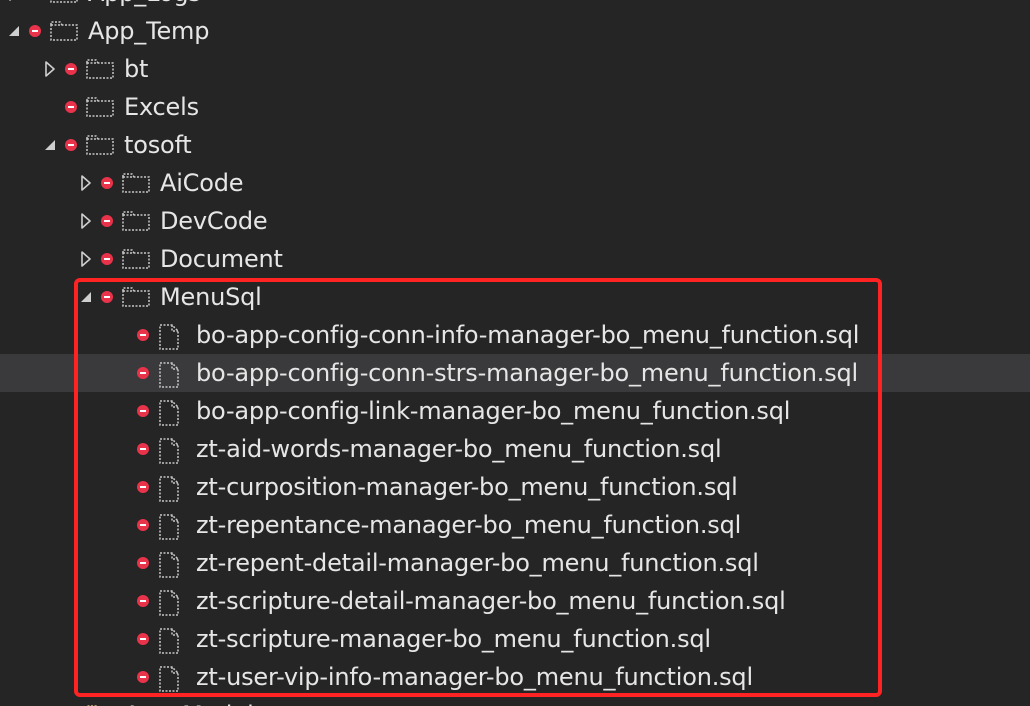 The width and height of the screenshot is (1030, 706). Describe the element at coordinates (515, 183) in the screenshot. I see `tree-folder-row: AiCode` at that location.